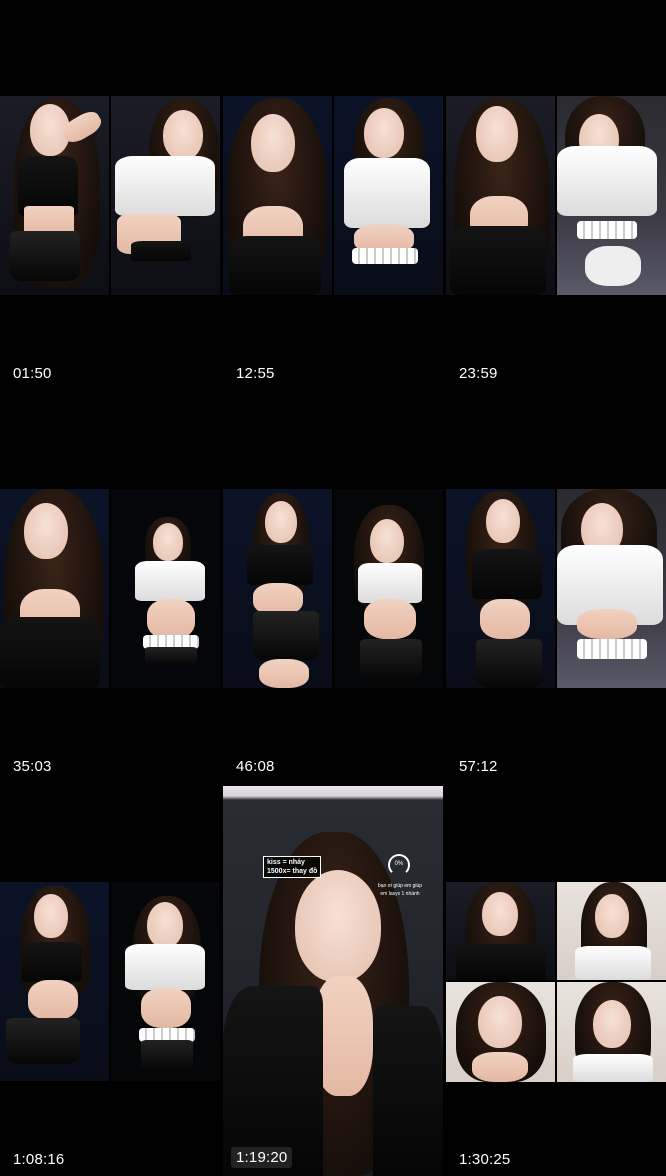 Image resolution: width=666 pixels, height=1176 pixels. I want to click on video-thumbnail-1: 01:50, so click(110, 195).